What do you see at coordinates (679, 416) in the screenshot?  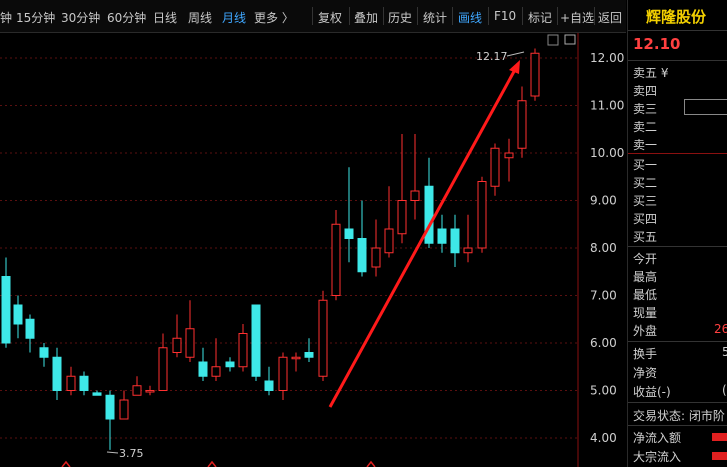 I see `trade-status: 交易状态: 闭市阶` at bounding box center [679, 416].